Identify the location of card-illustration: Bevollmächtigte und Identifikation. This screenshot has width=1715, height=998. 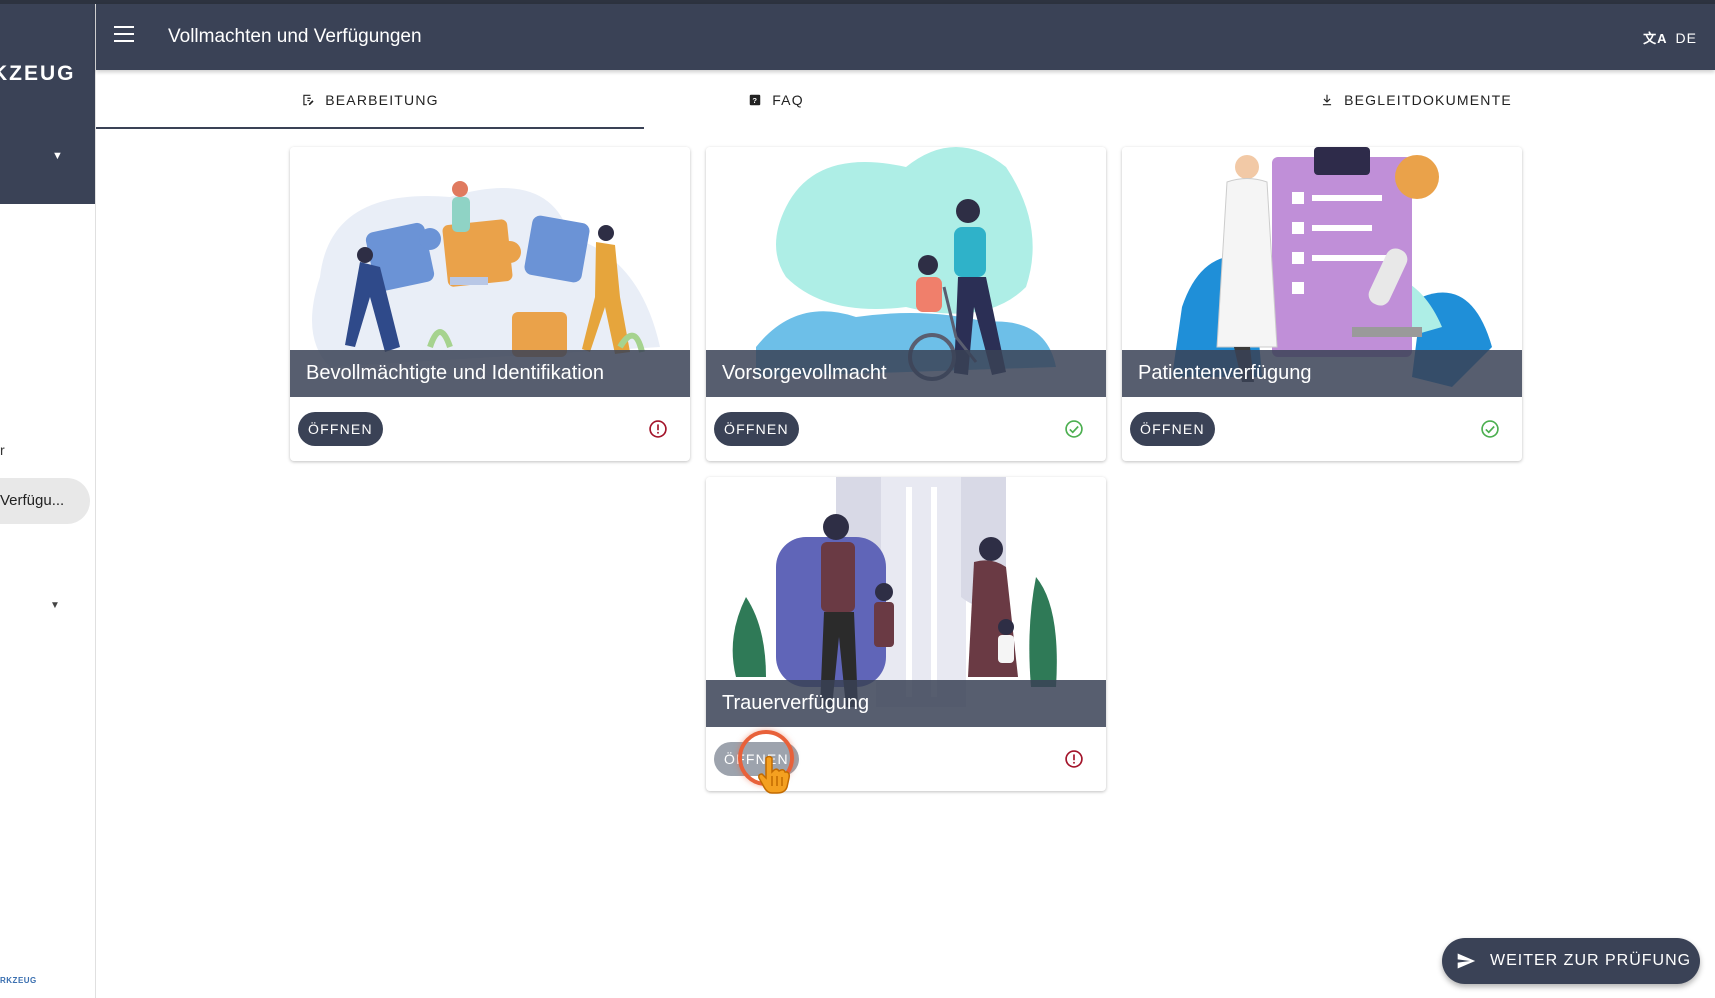
(490, 272).